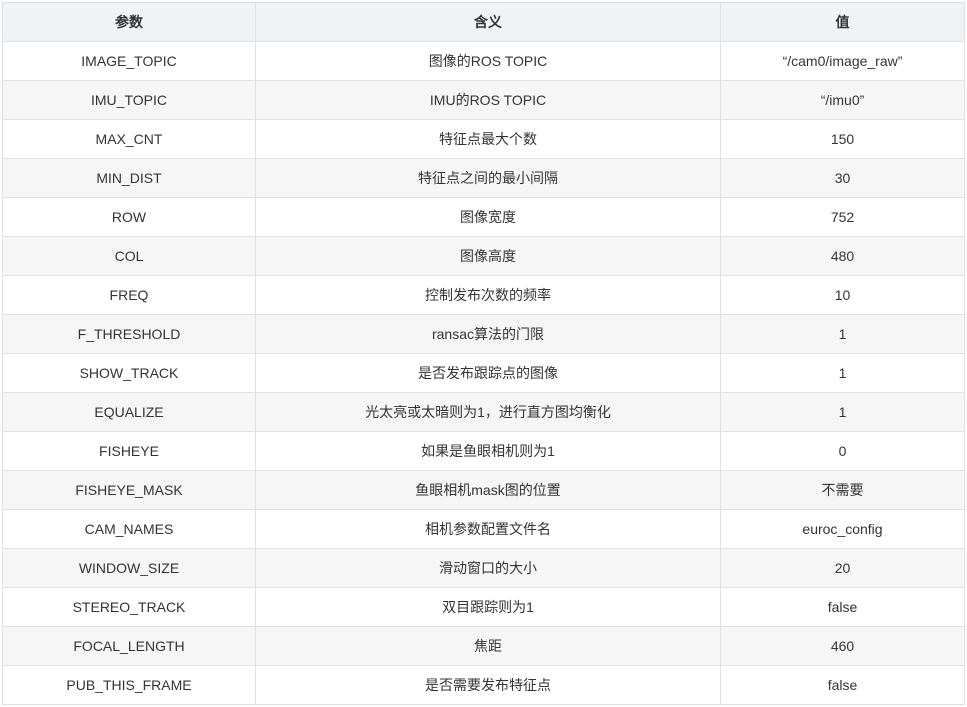 The height and width of the screenshot is (707, 967). I want to click on table-row: ROW 图像宽度 752, so click(483, 217).